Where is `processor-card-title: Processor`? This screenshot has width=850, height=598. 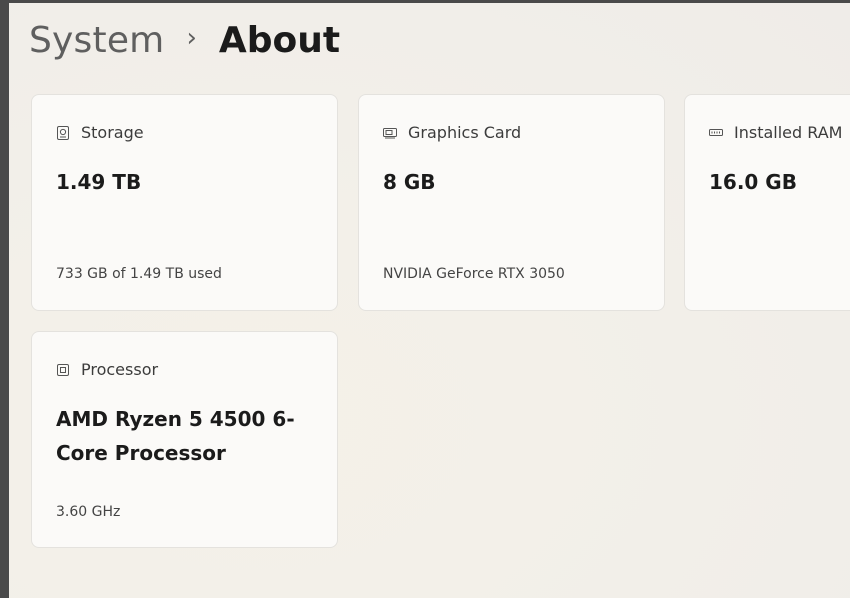
processor-card-title: Processor is located at coordinates (120, 369).